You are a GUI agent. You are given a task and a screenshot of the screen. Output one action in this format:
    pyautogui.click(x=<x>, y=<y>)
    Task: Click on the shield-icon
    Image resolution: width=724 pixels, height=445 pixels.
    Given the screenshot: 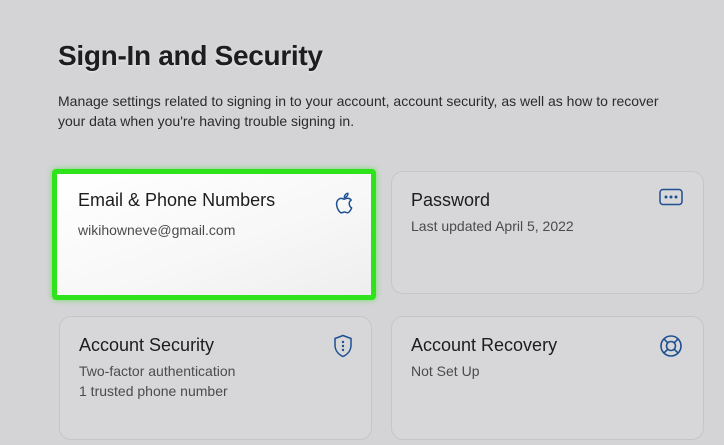 What is the action you would take?
    pyautogui.click(x=343, y=346)
    